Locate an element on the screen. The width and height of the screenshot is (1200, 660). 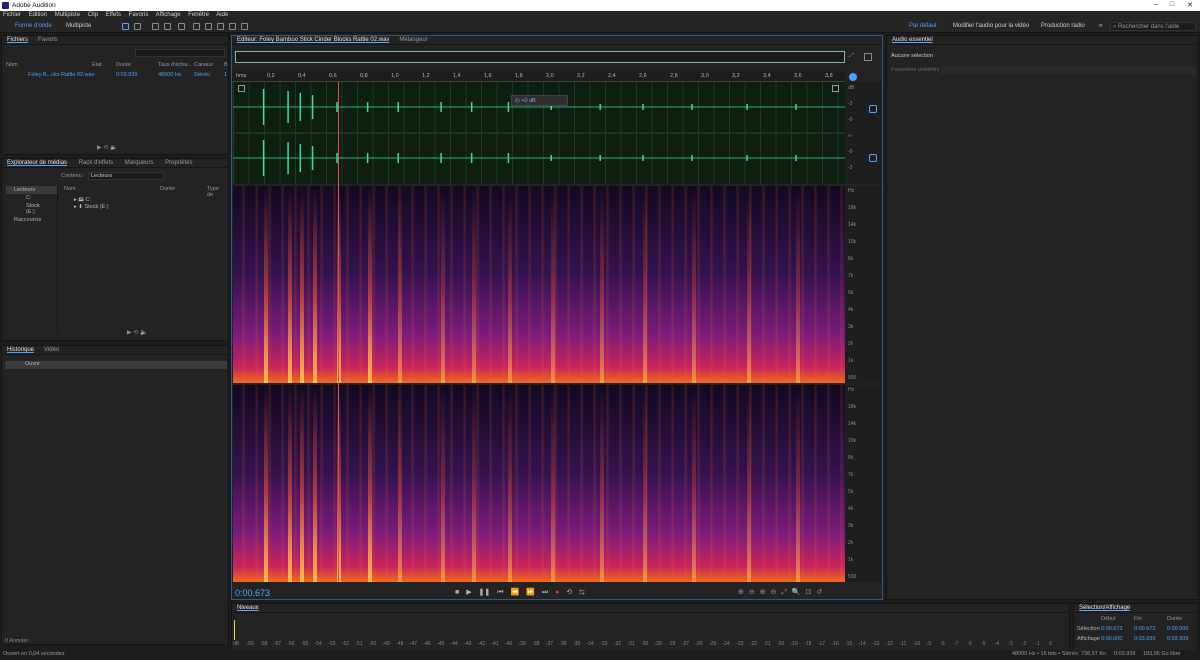
col-channels: Canaux is located at coordinates (203, 65).